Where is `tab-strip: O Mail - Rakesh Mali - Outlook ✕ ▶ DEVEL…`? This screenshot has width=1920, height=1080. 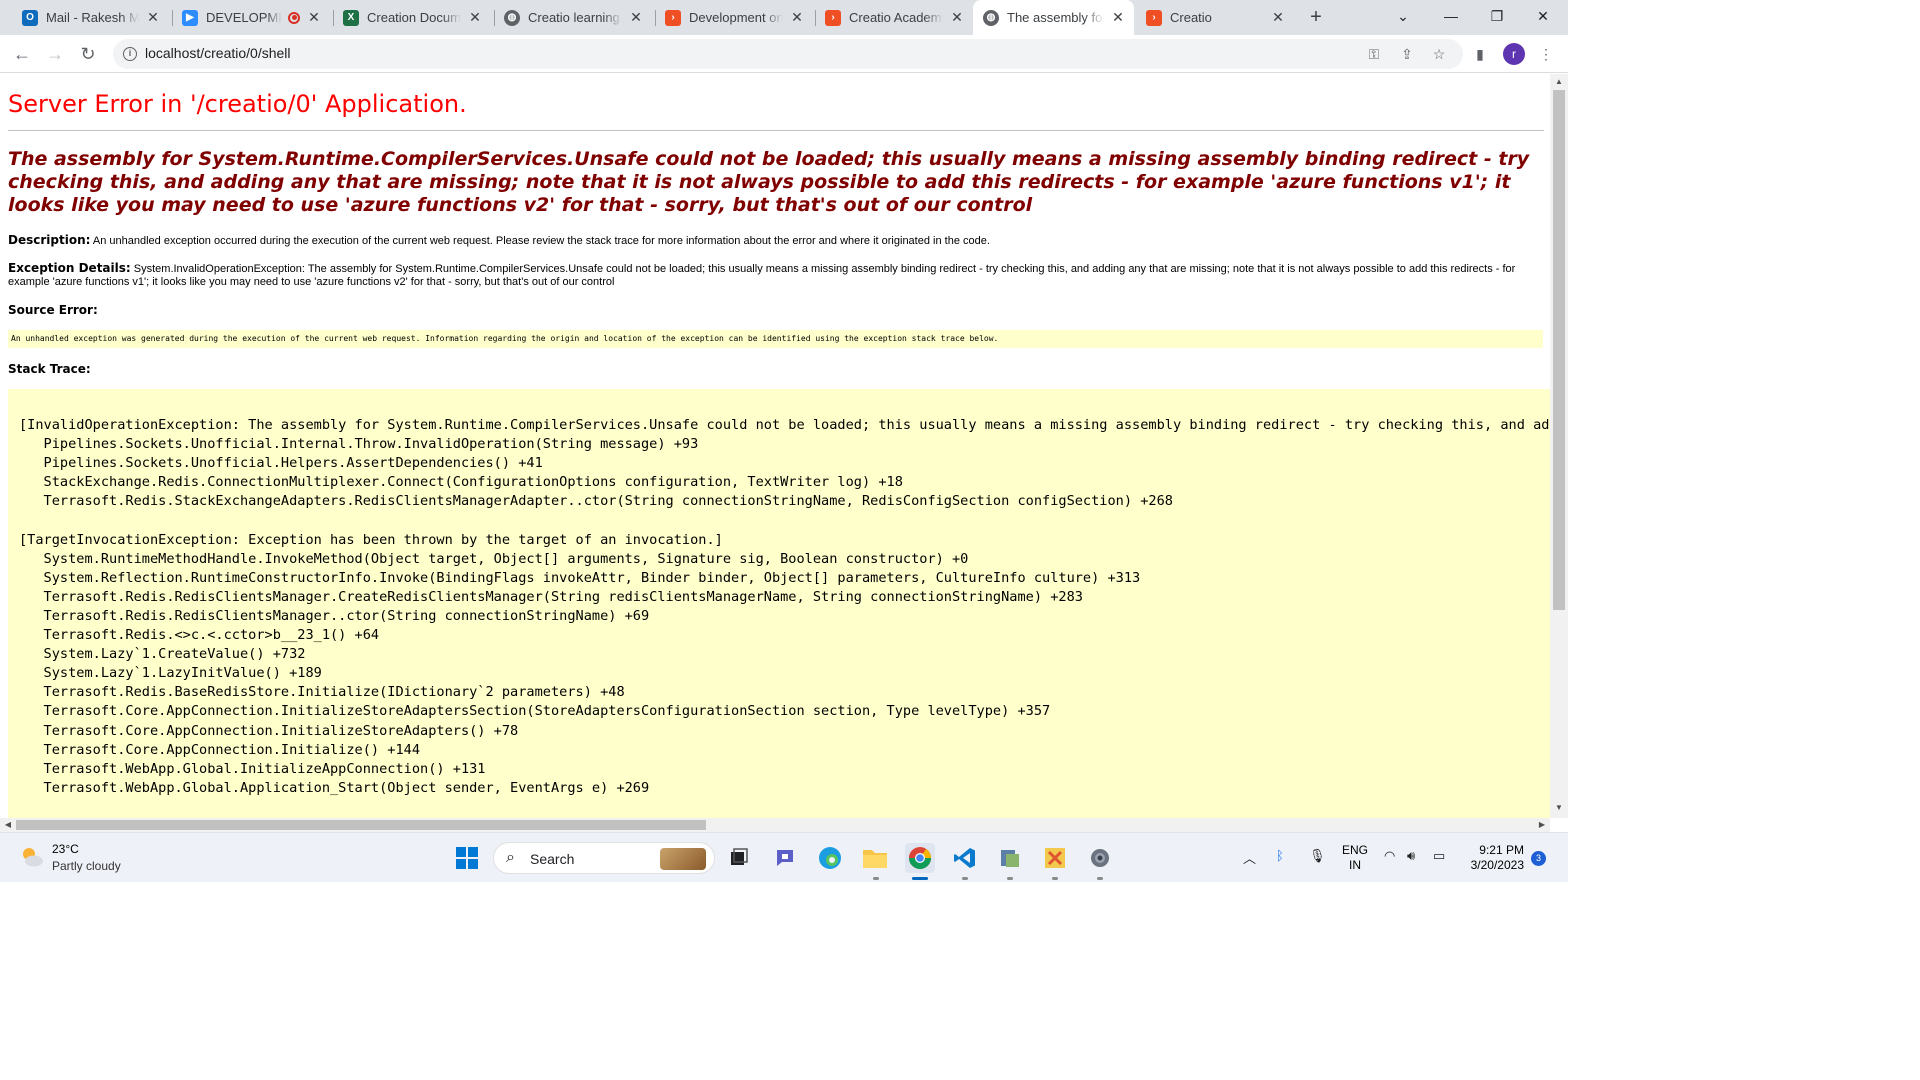
tab-strip: O Mail - Rakesh Mali - Outlook ✕ ▶ DEVEL… is located at coordinates (784, 17).